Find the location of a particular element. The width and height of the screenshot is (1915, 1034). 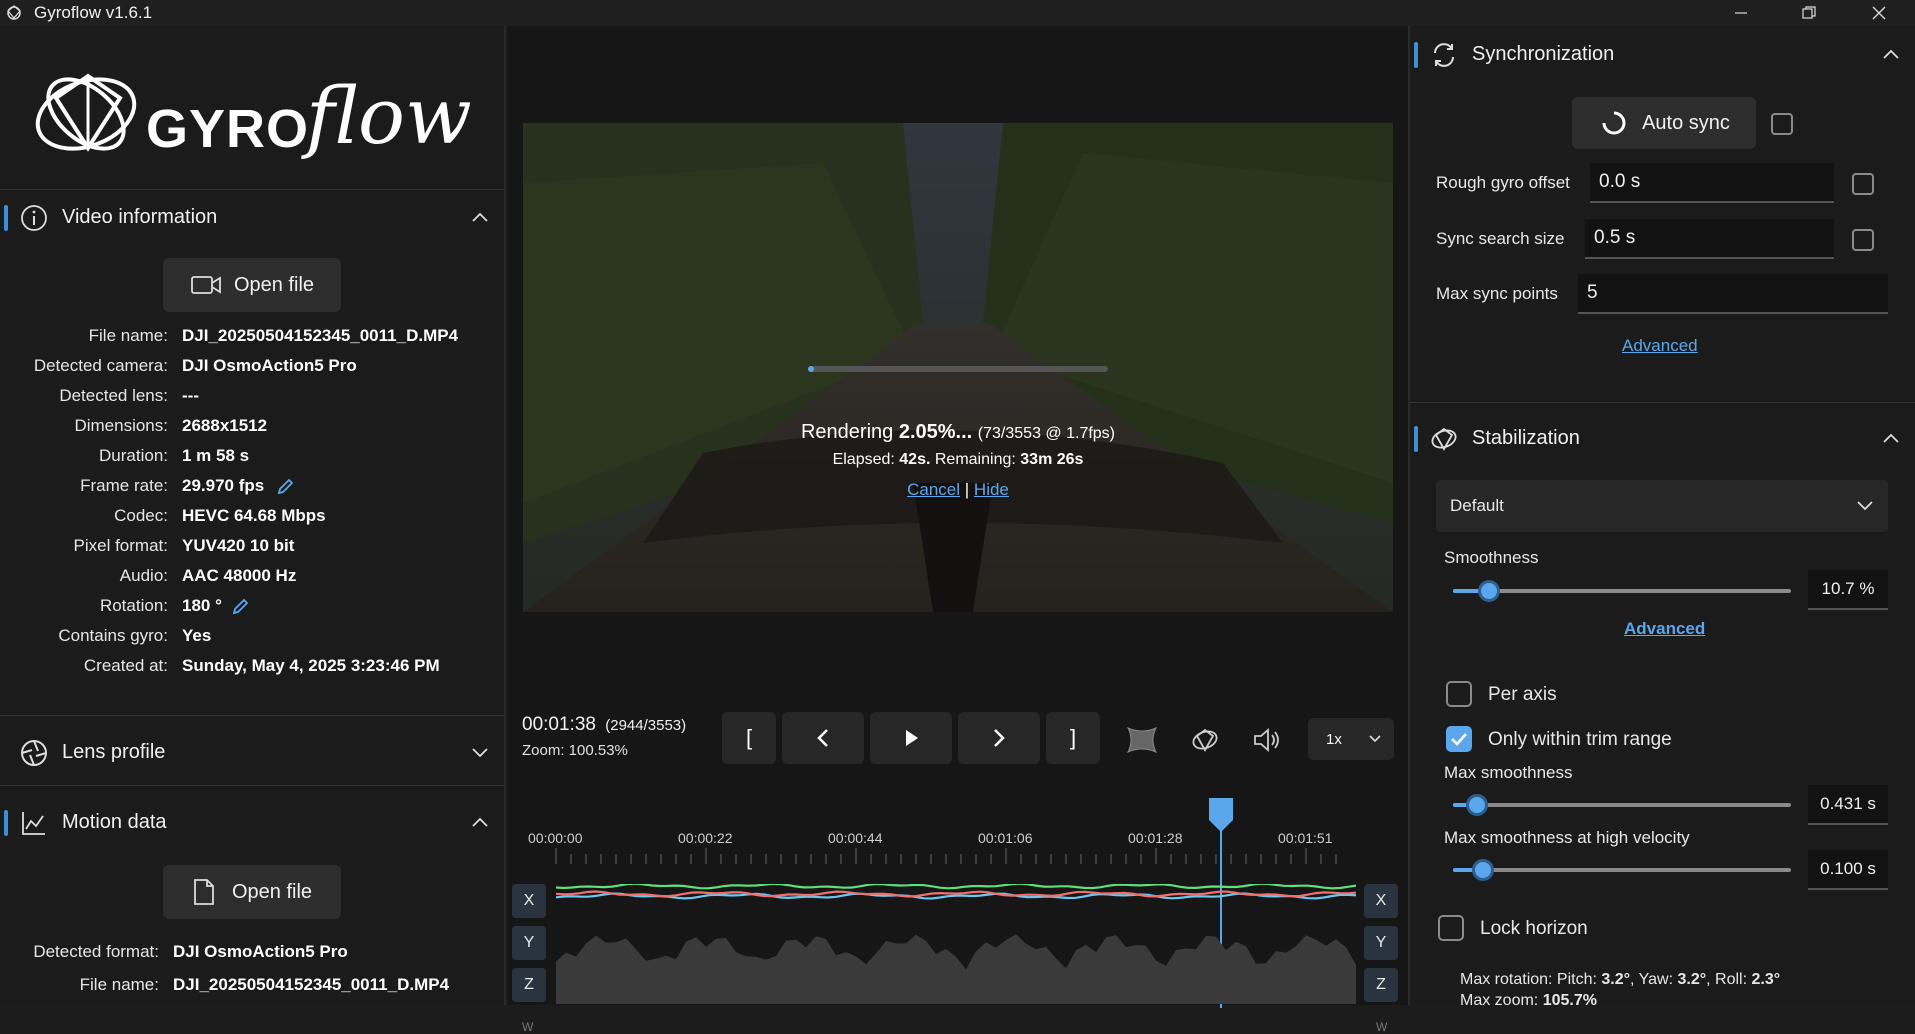

restore-button is located at coordinates (1809, 13).